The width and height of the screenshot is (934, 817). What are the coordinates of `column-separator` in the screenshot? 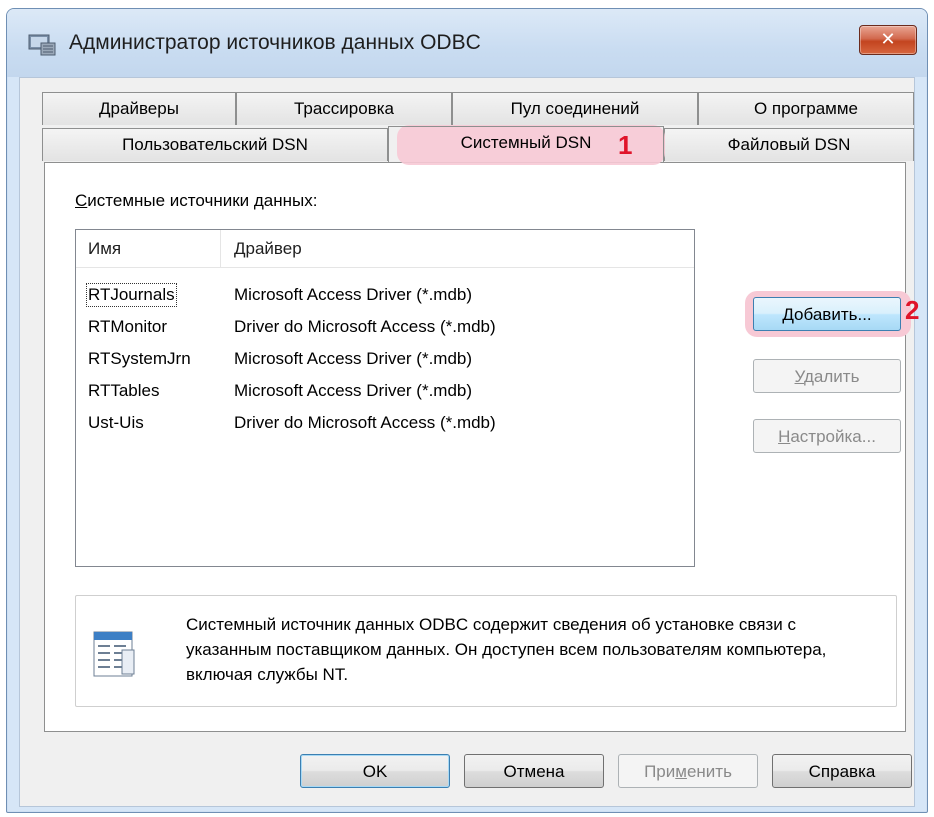 It's located at (220, 249).